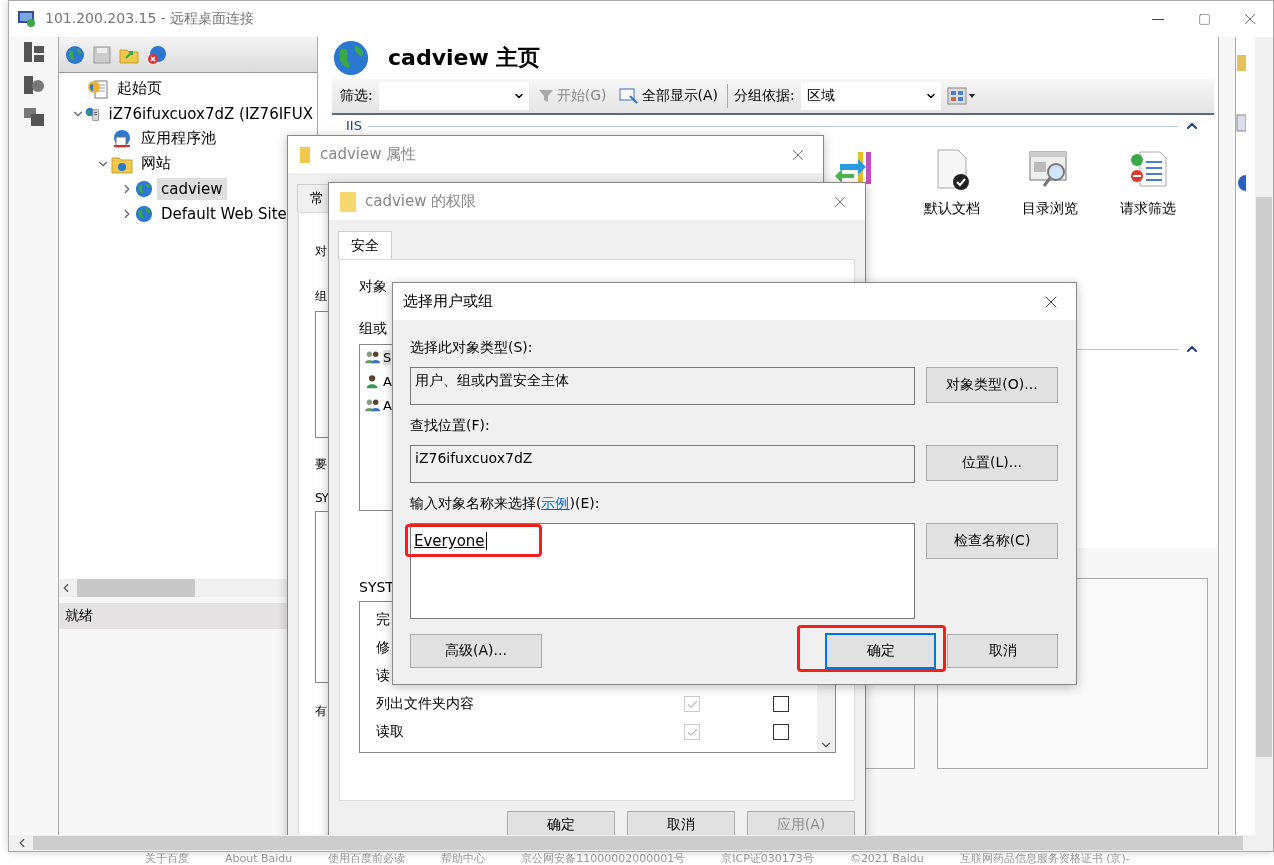 The width and height of the screenshot is (1274, 865). What do you see at coordinates (662, 386) in the screenshot?
I see `object-type-field: 用户、组或内置安全主体` at bounding box center [662, 386].